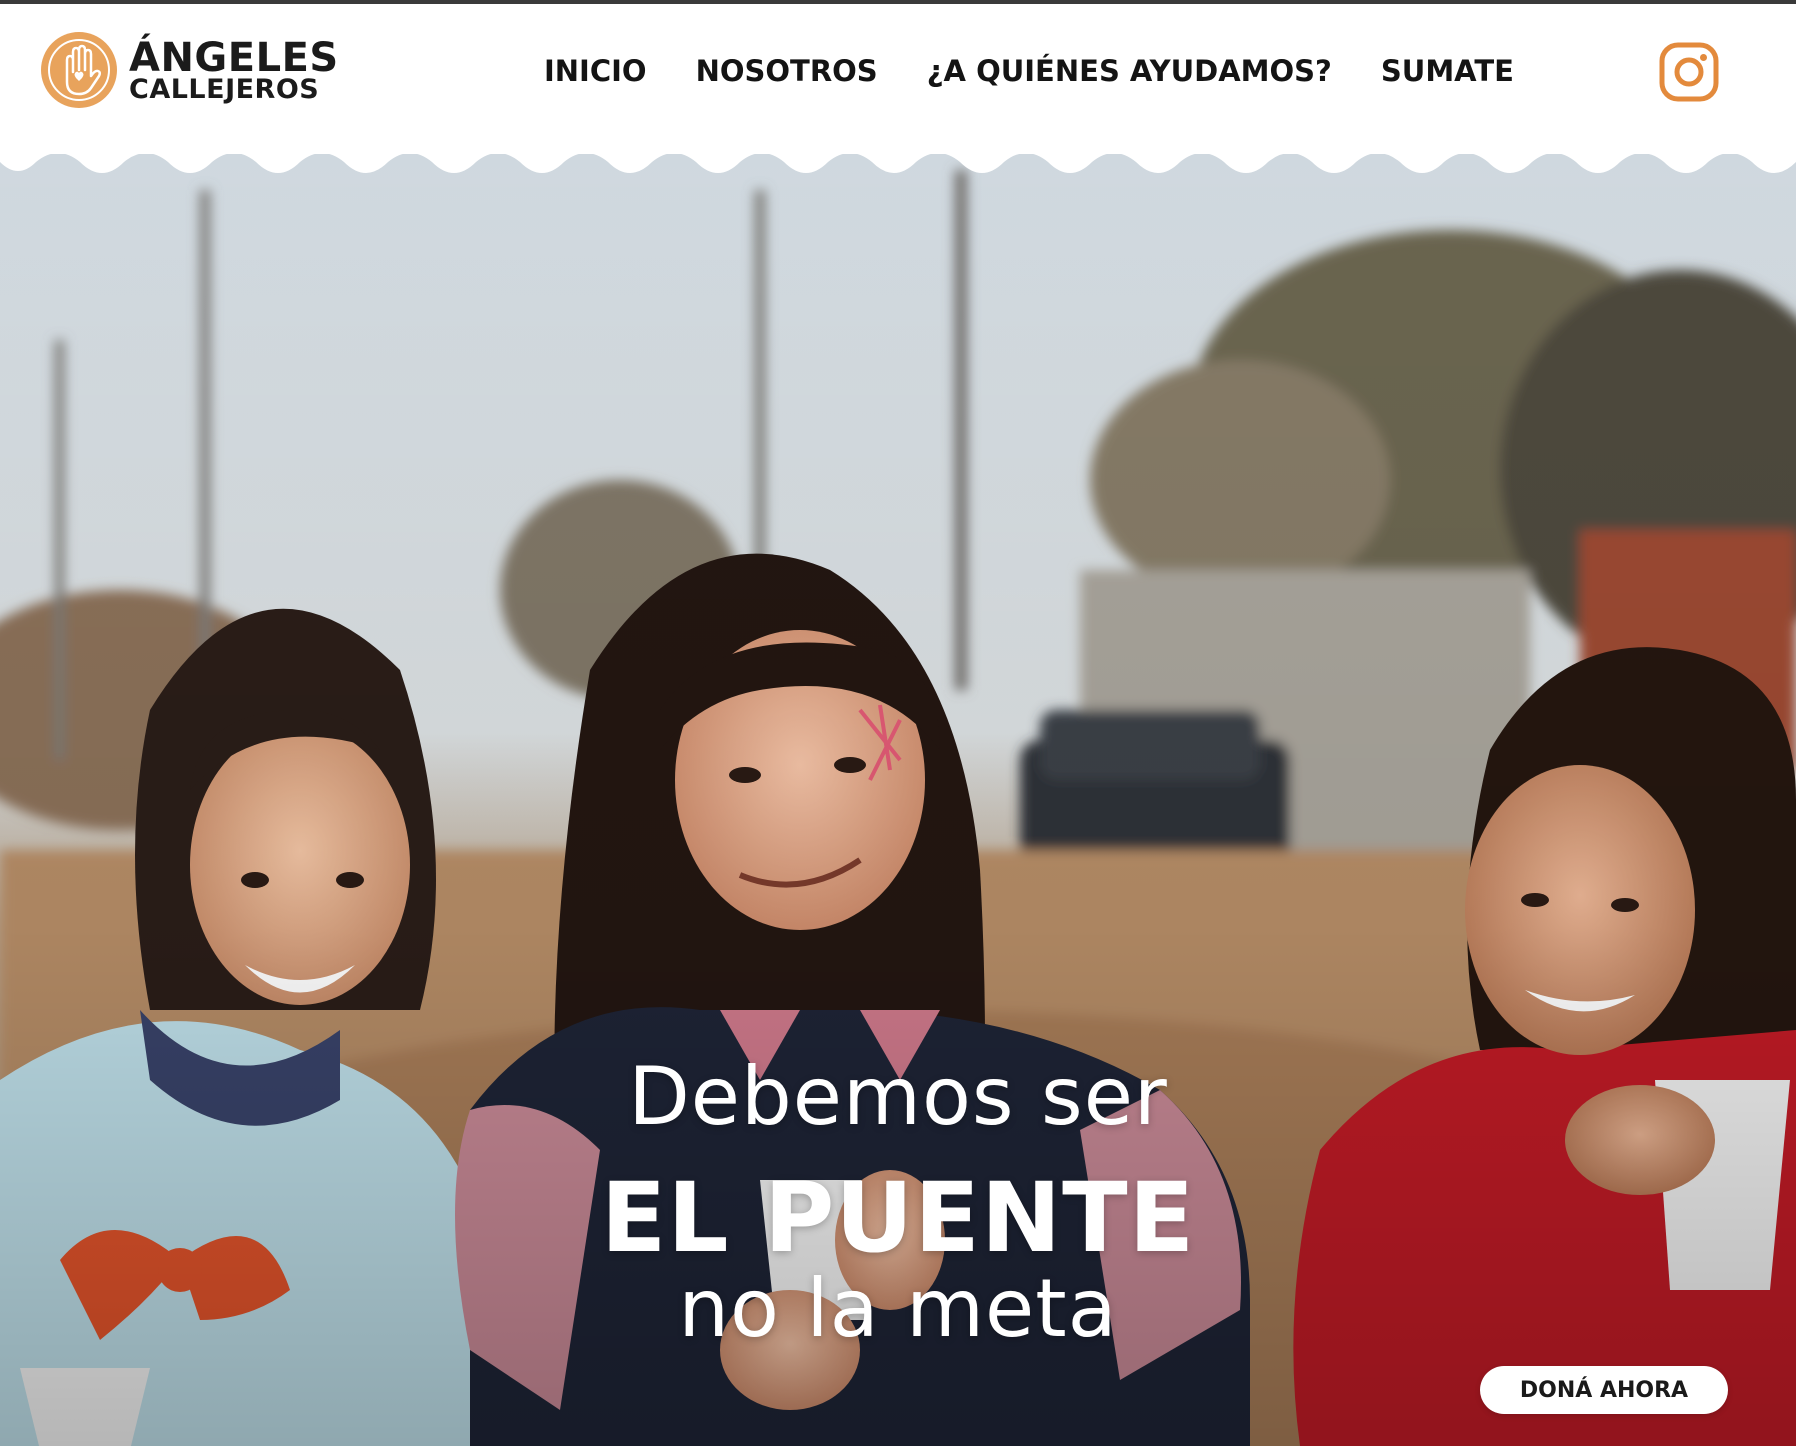 The image size is (1796, 1446). I want to click on brand-logo: ÁNGELES CALLEJEROS, so click(189, 70).